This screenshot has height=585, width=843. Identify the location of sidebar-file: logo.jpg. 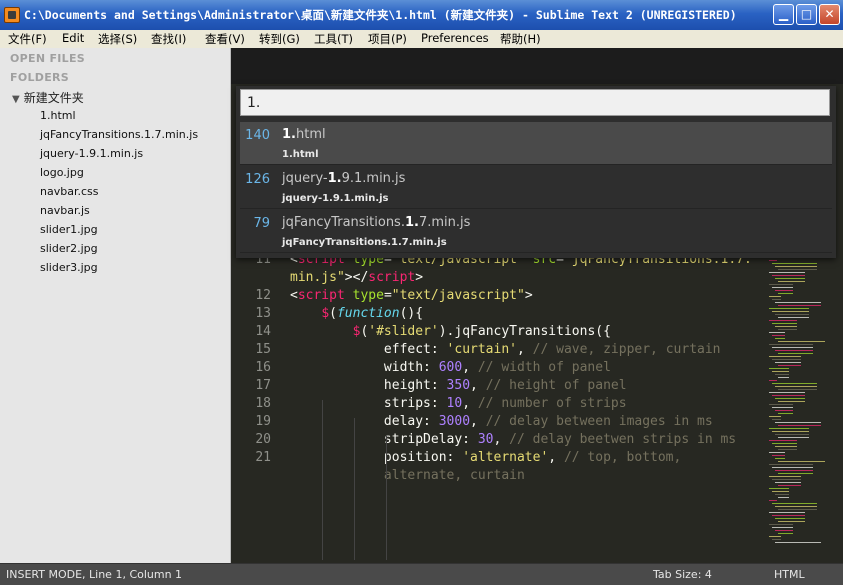
(62, 172).